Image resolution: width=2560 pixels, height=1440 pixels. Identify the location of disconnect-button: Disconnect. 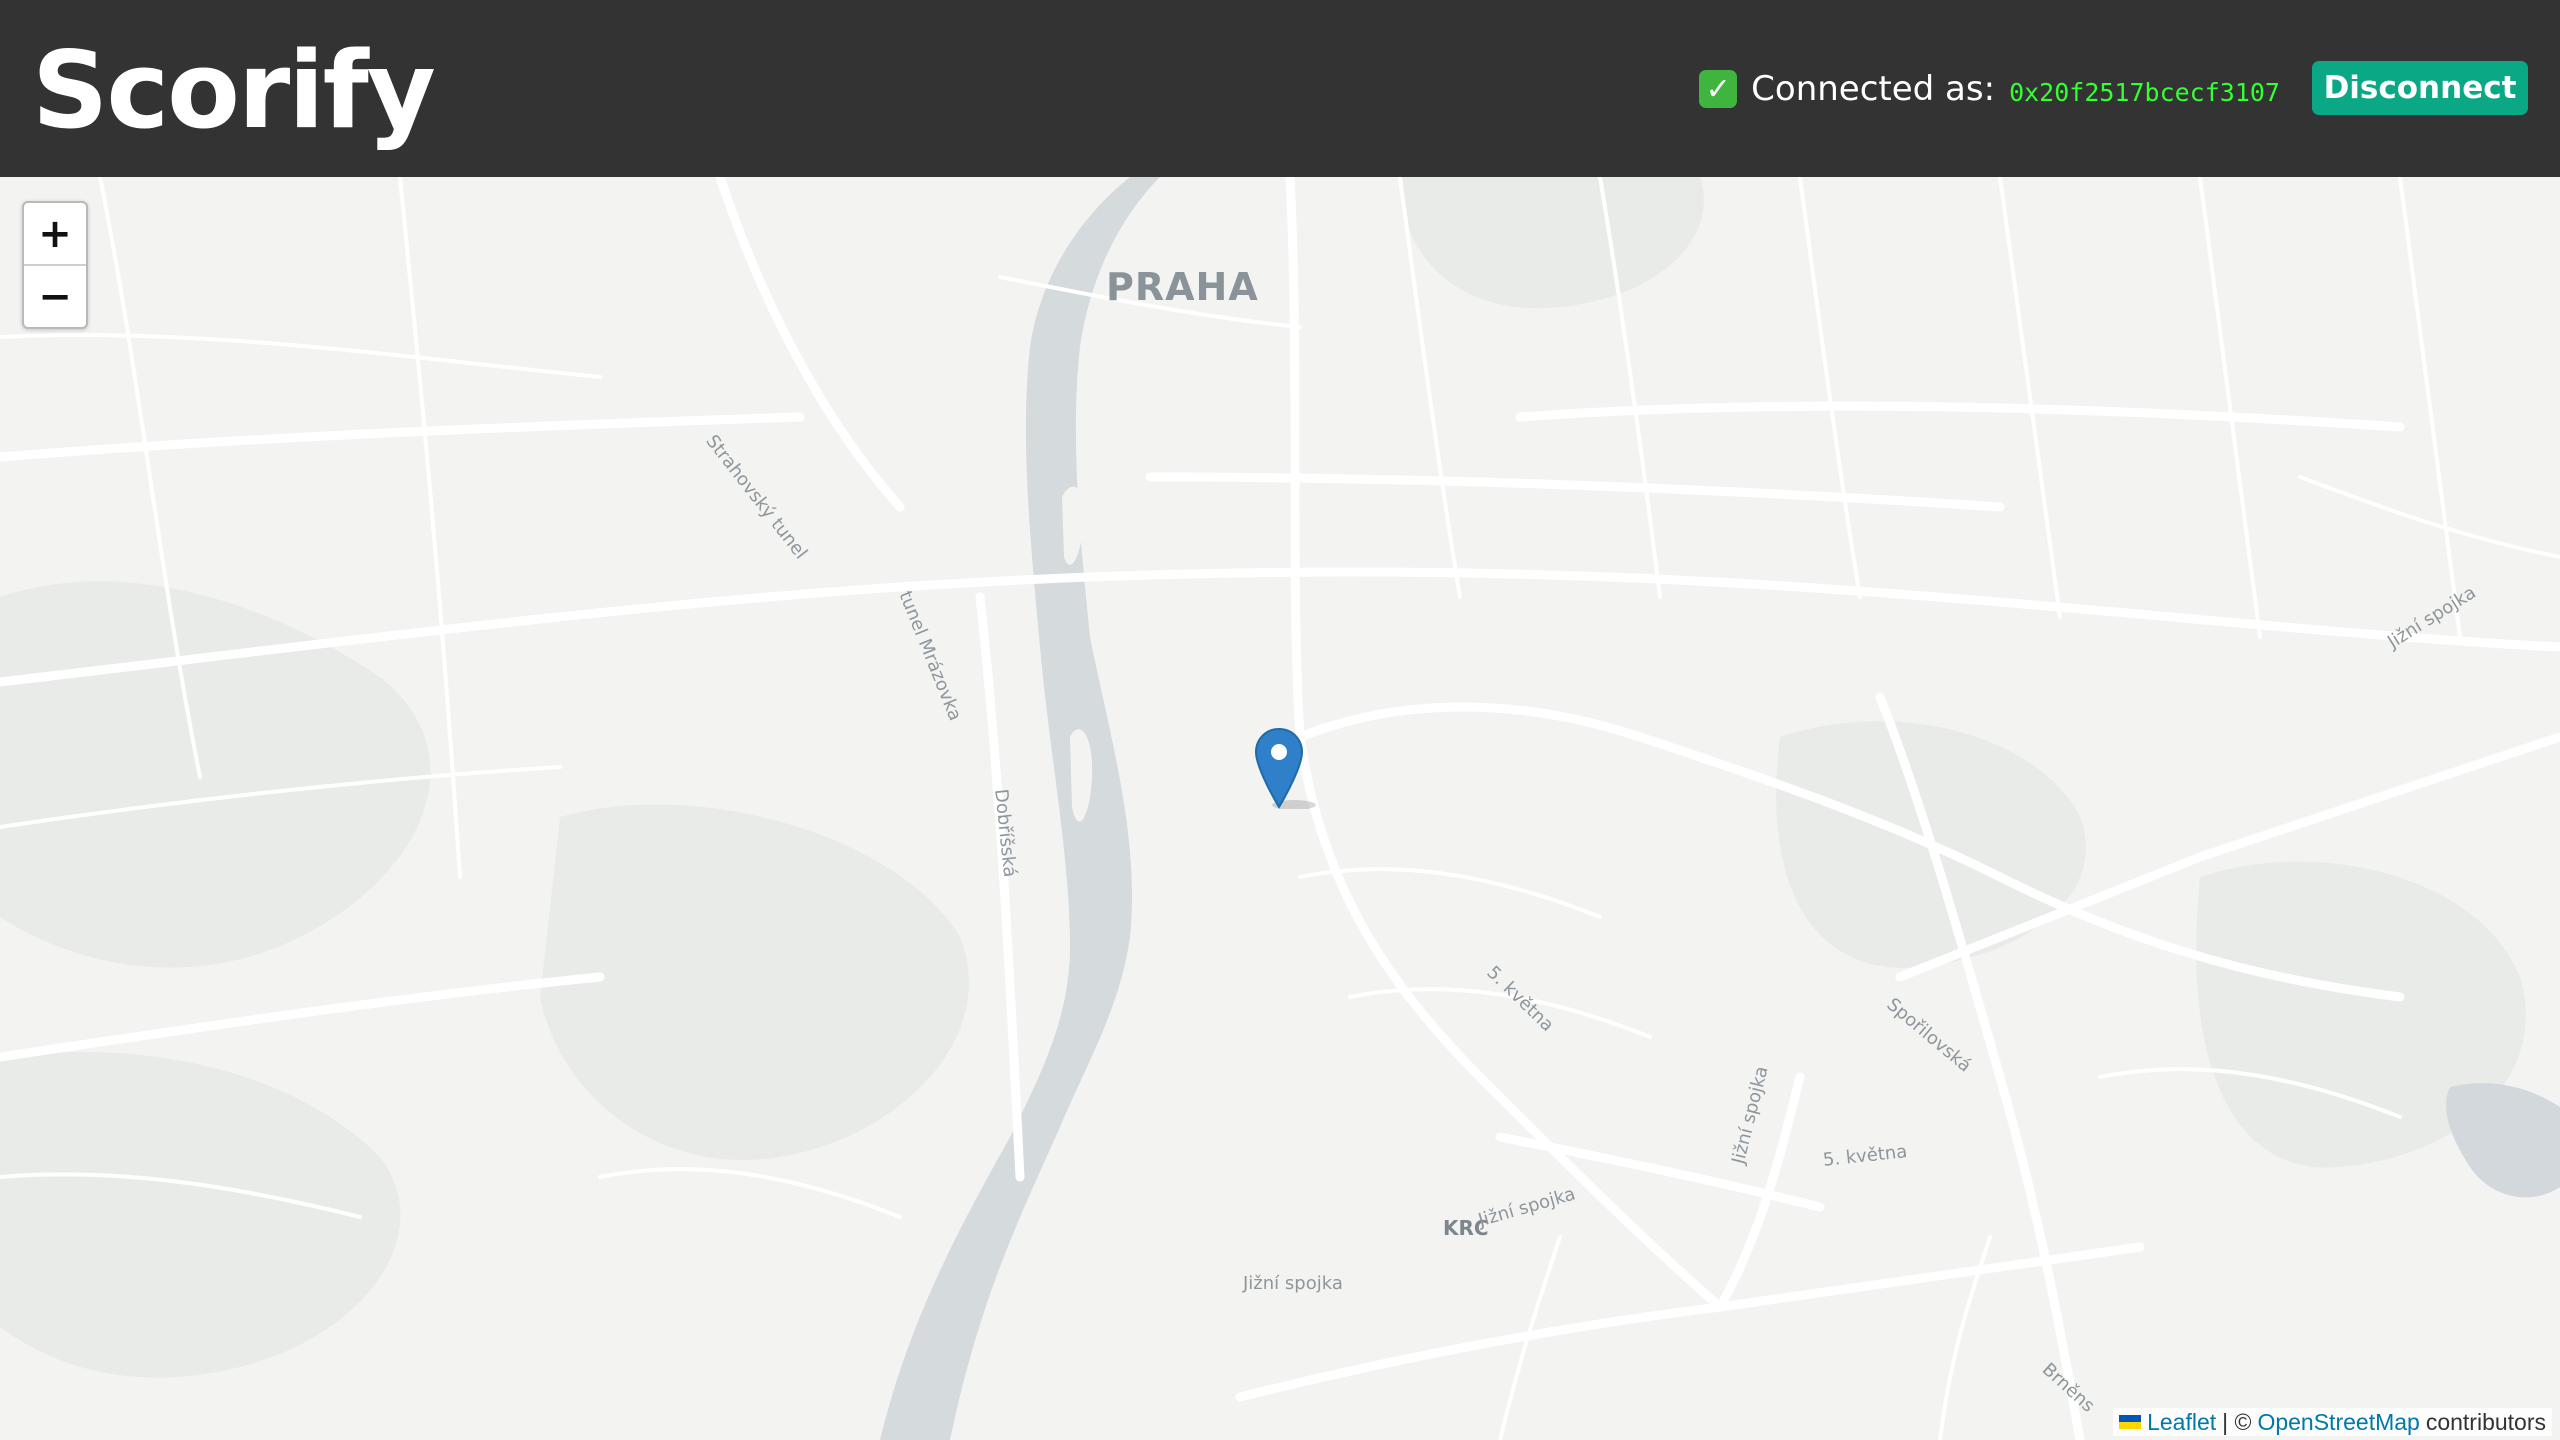
(2420, 88).